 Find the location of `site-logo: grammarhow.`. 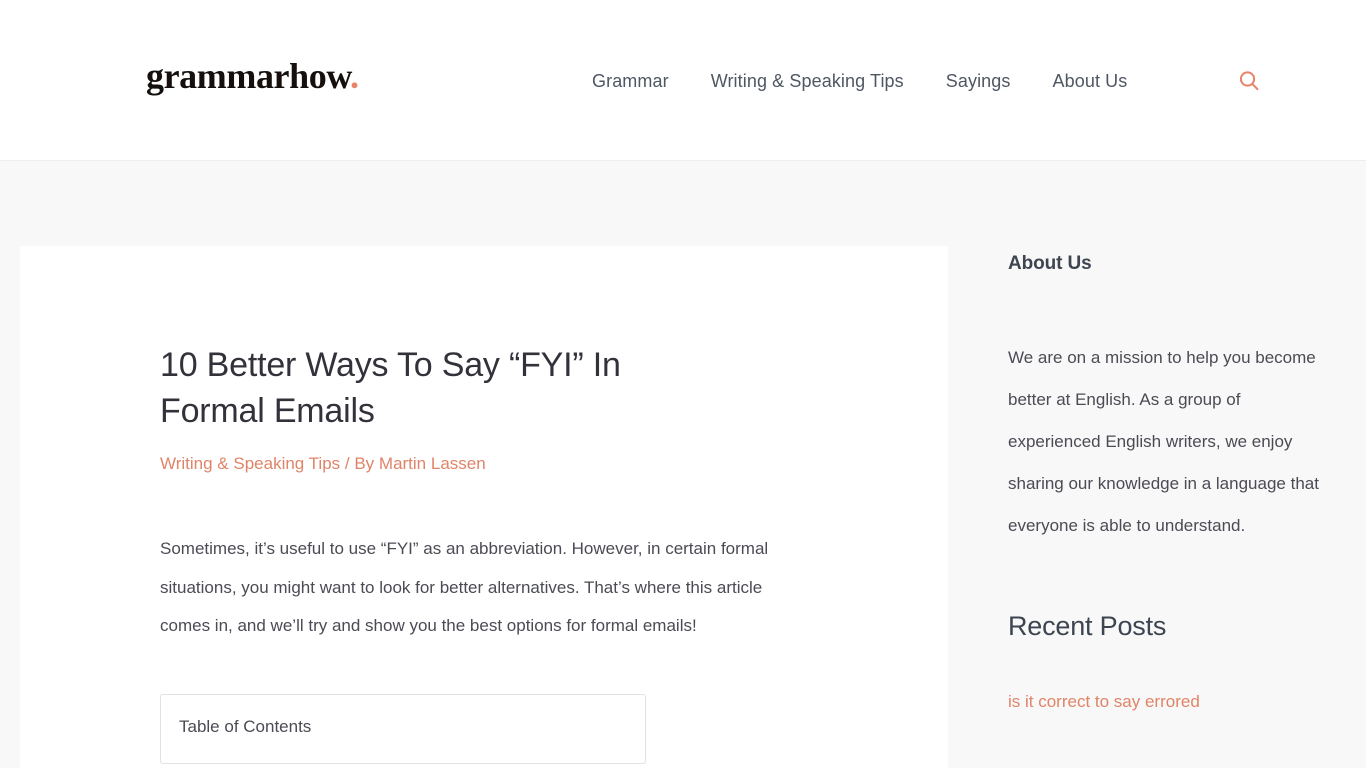

site-logo: grammarhow. is located at coordinates (252, 76).